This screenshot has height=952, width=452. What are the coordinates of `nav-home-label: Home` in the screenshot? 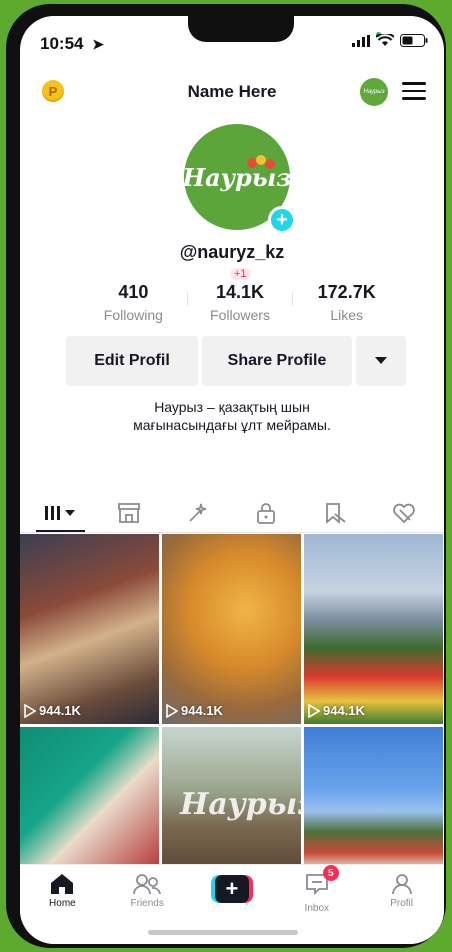 It's located at (62, 903).